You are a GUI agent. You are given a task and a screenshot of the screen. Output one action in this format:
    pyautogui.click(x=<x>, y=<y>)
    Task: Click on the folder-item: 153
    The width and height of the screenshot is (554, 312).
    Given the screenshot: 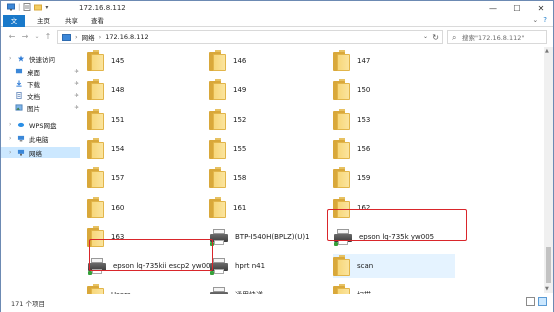 What is the action you would take?
    pyautogui.click(x=351, y=120)
    